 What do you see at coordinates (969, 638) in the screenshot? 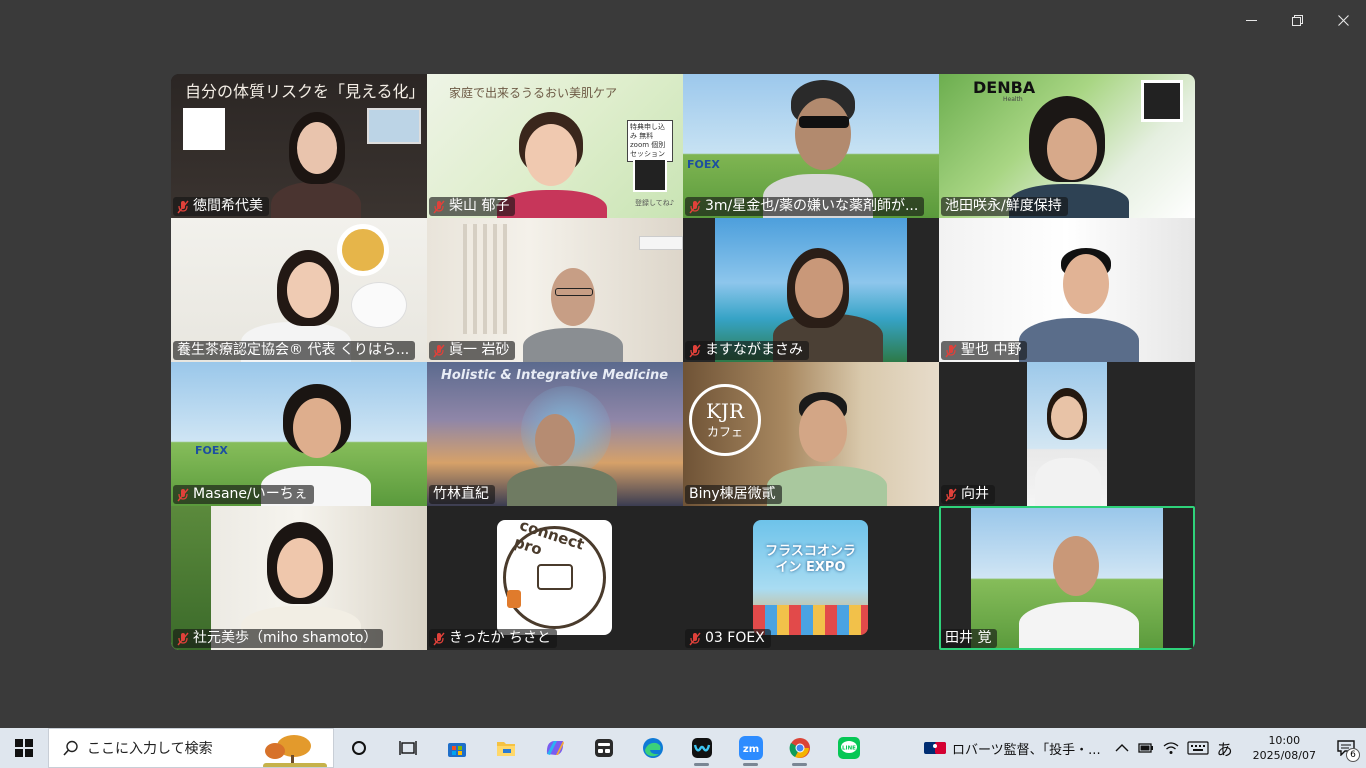
I see `participant-name-tag: 田井 覚` at bounding box center [969, 638].